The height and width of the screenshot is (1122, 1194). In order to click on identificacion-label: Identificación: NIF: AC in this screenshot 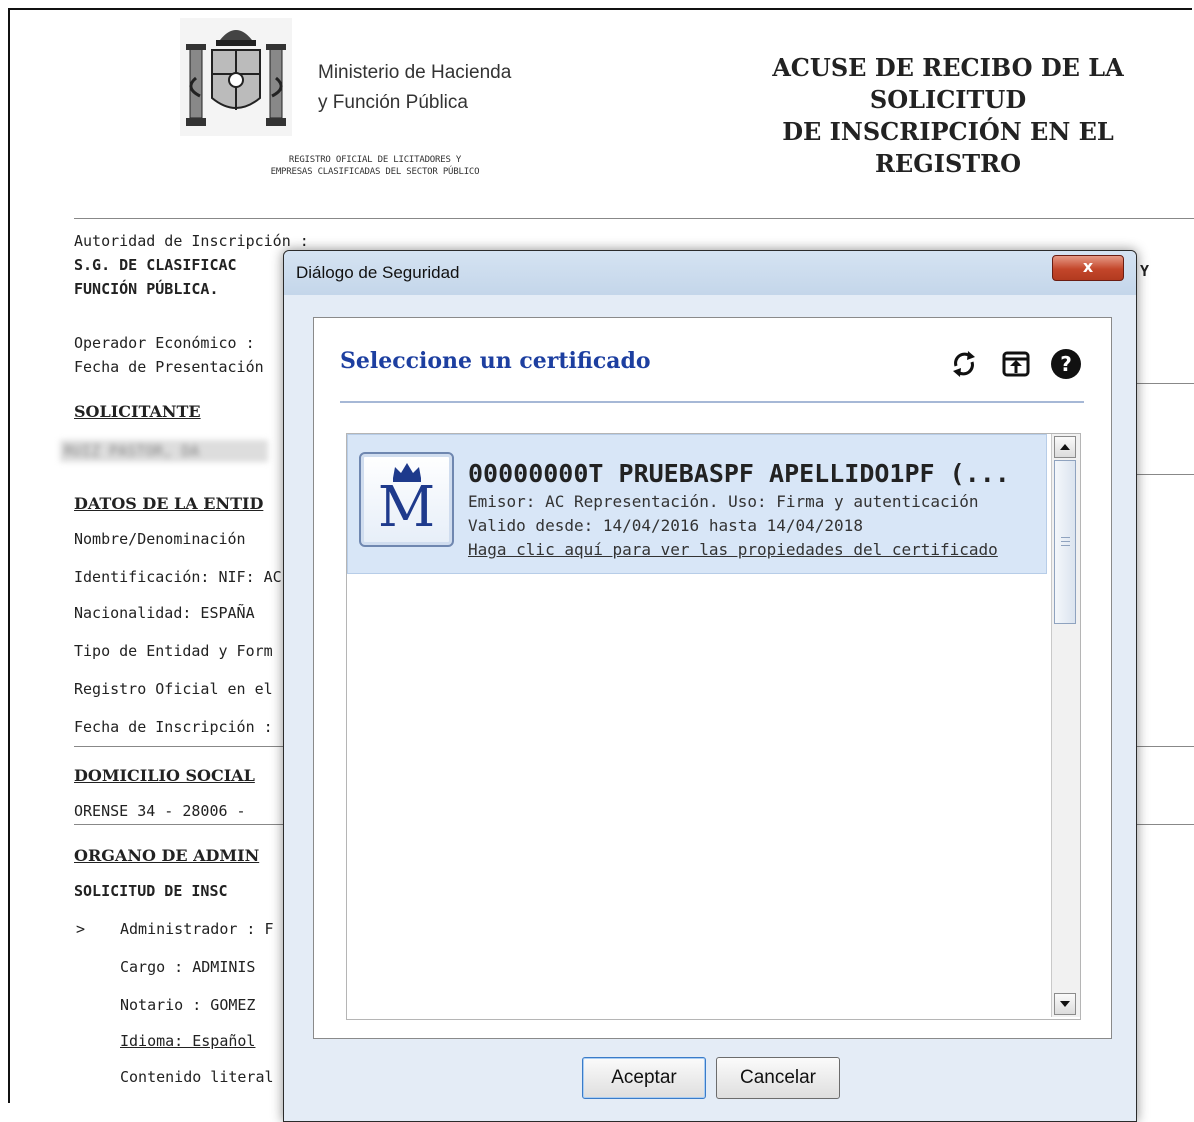, I will do `click(178, 577)`.